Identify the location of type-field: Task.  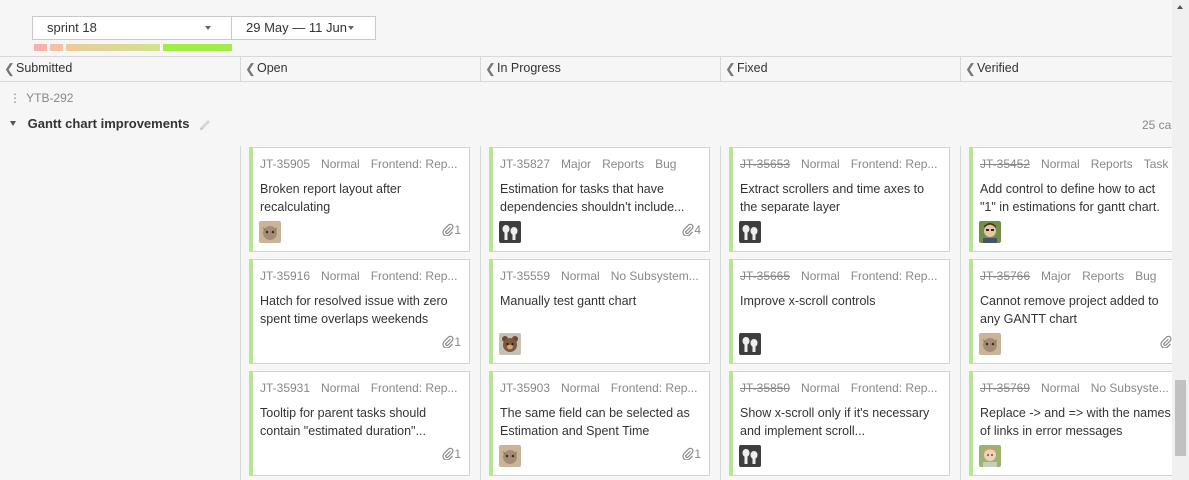
(1156, 164).